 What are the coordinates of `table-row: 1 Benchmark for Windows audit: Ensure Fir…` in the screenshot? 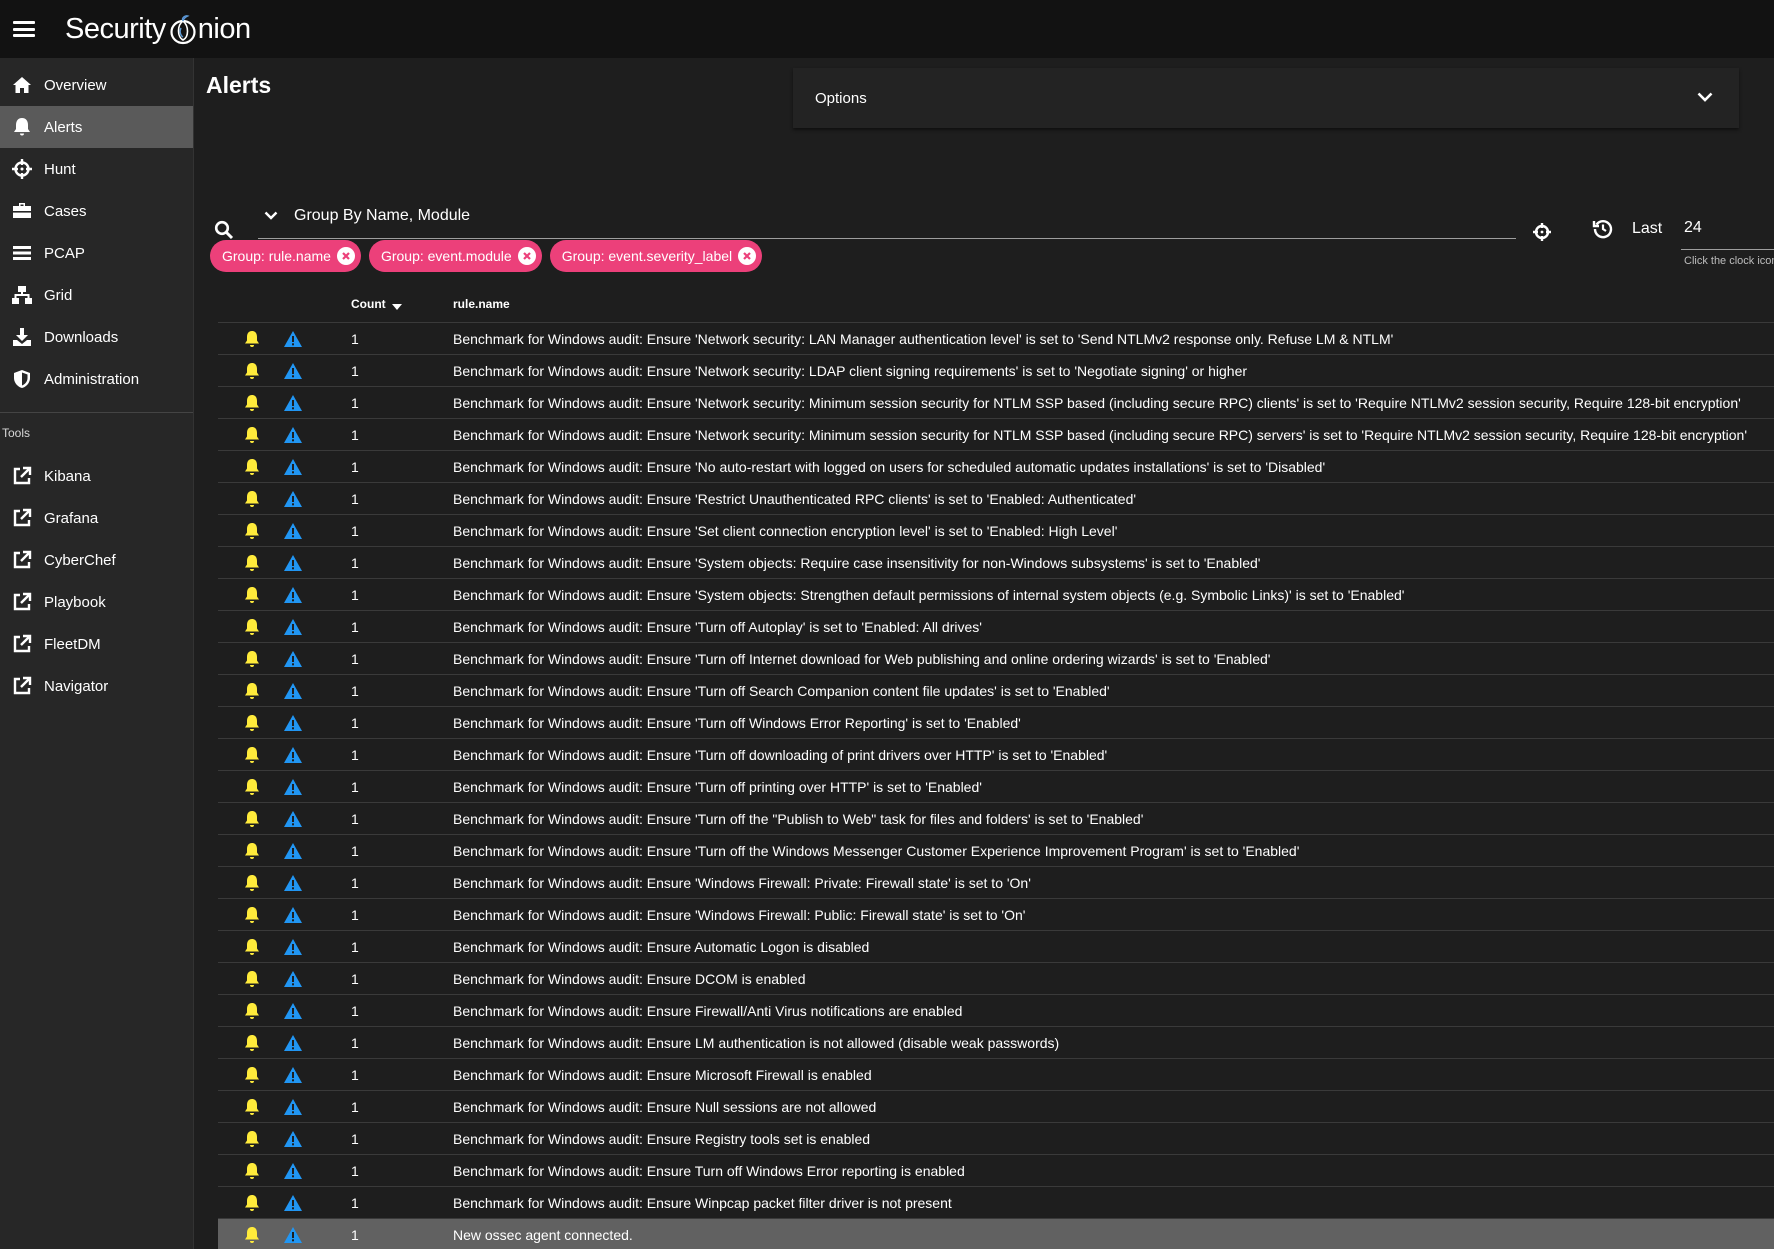 It's located at (996, 1011).